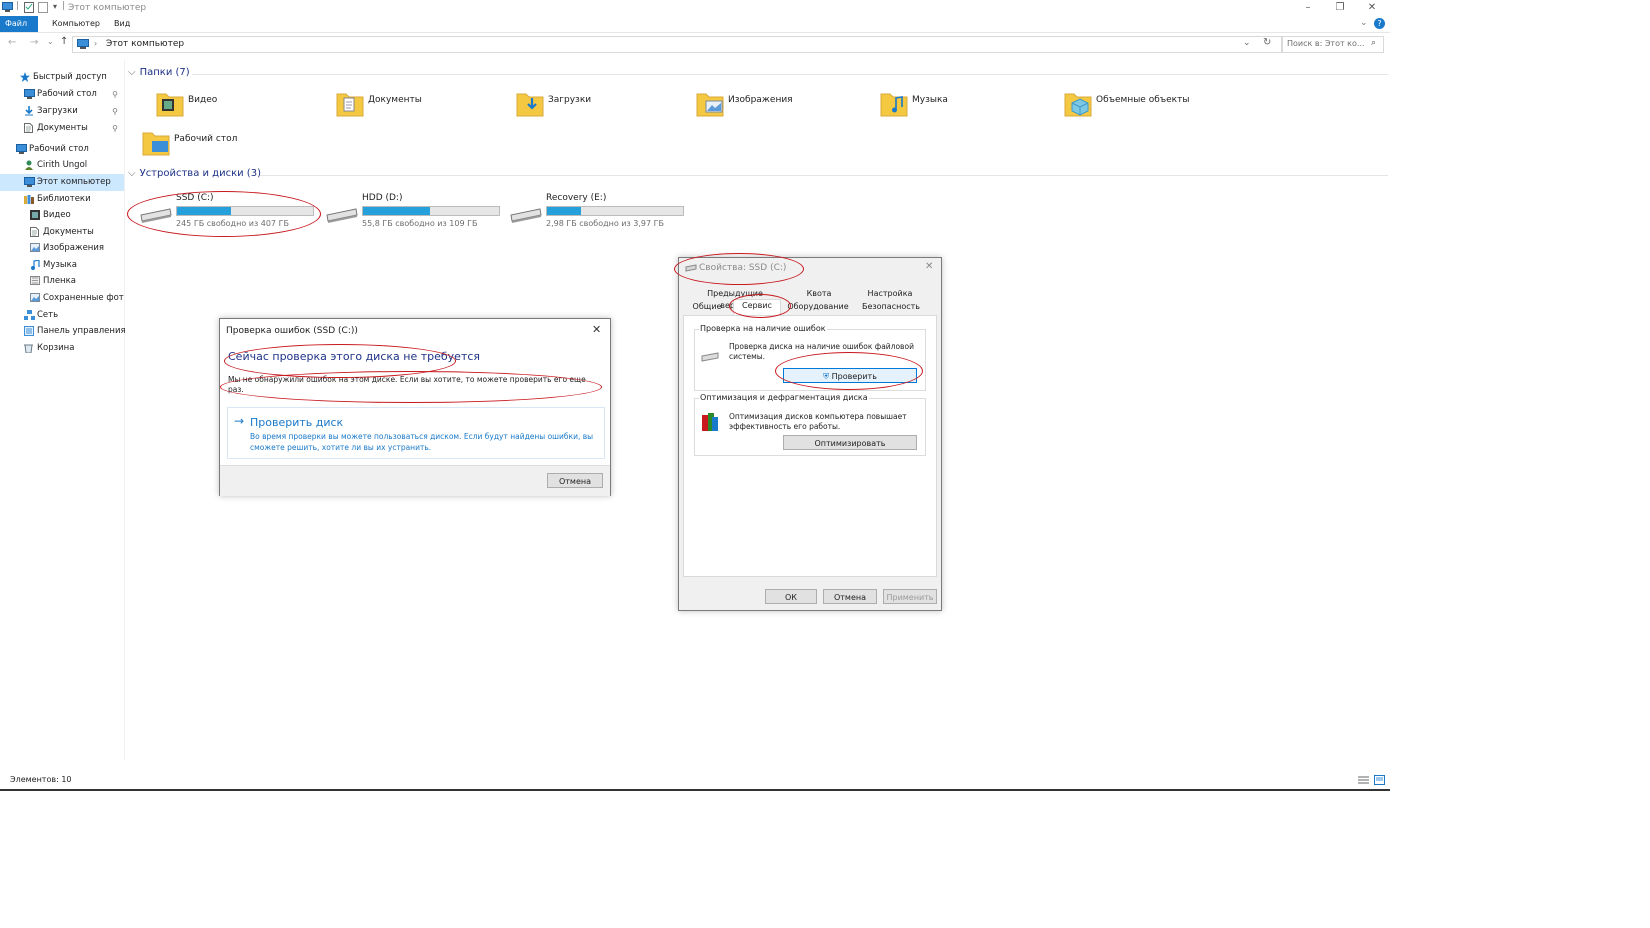  I want to click on dialog-title: Проверка ошибок (SSD (C:)), so click(292, 331).